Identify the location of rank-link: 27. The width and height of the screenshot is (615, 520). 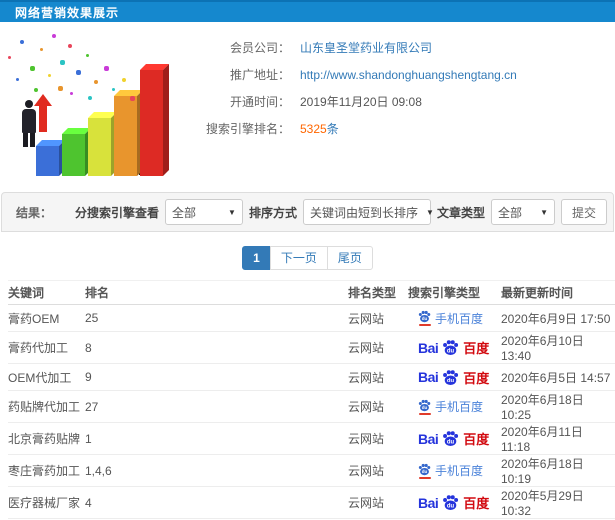
(216, 406).